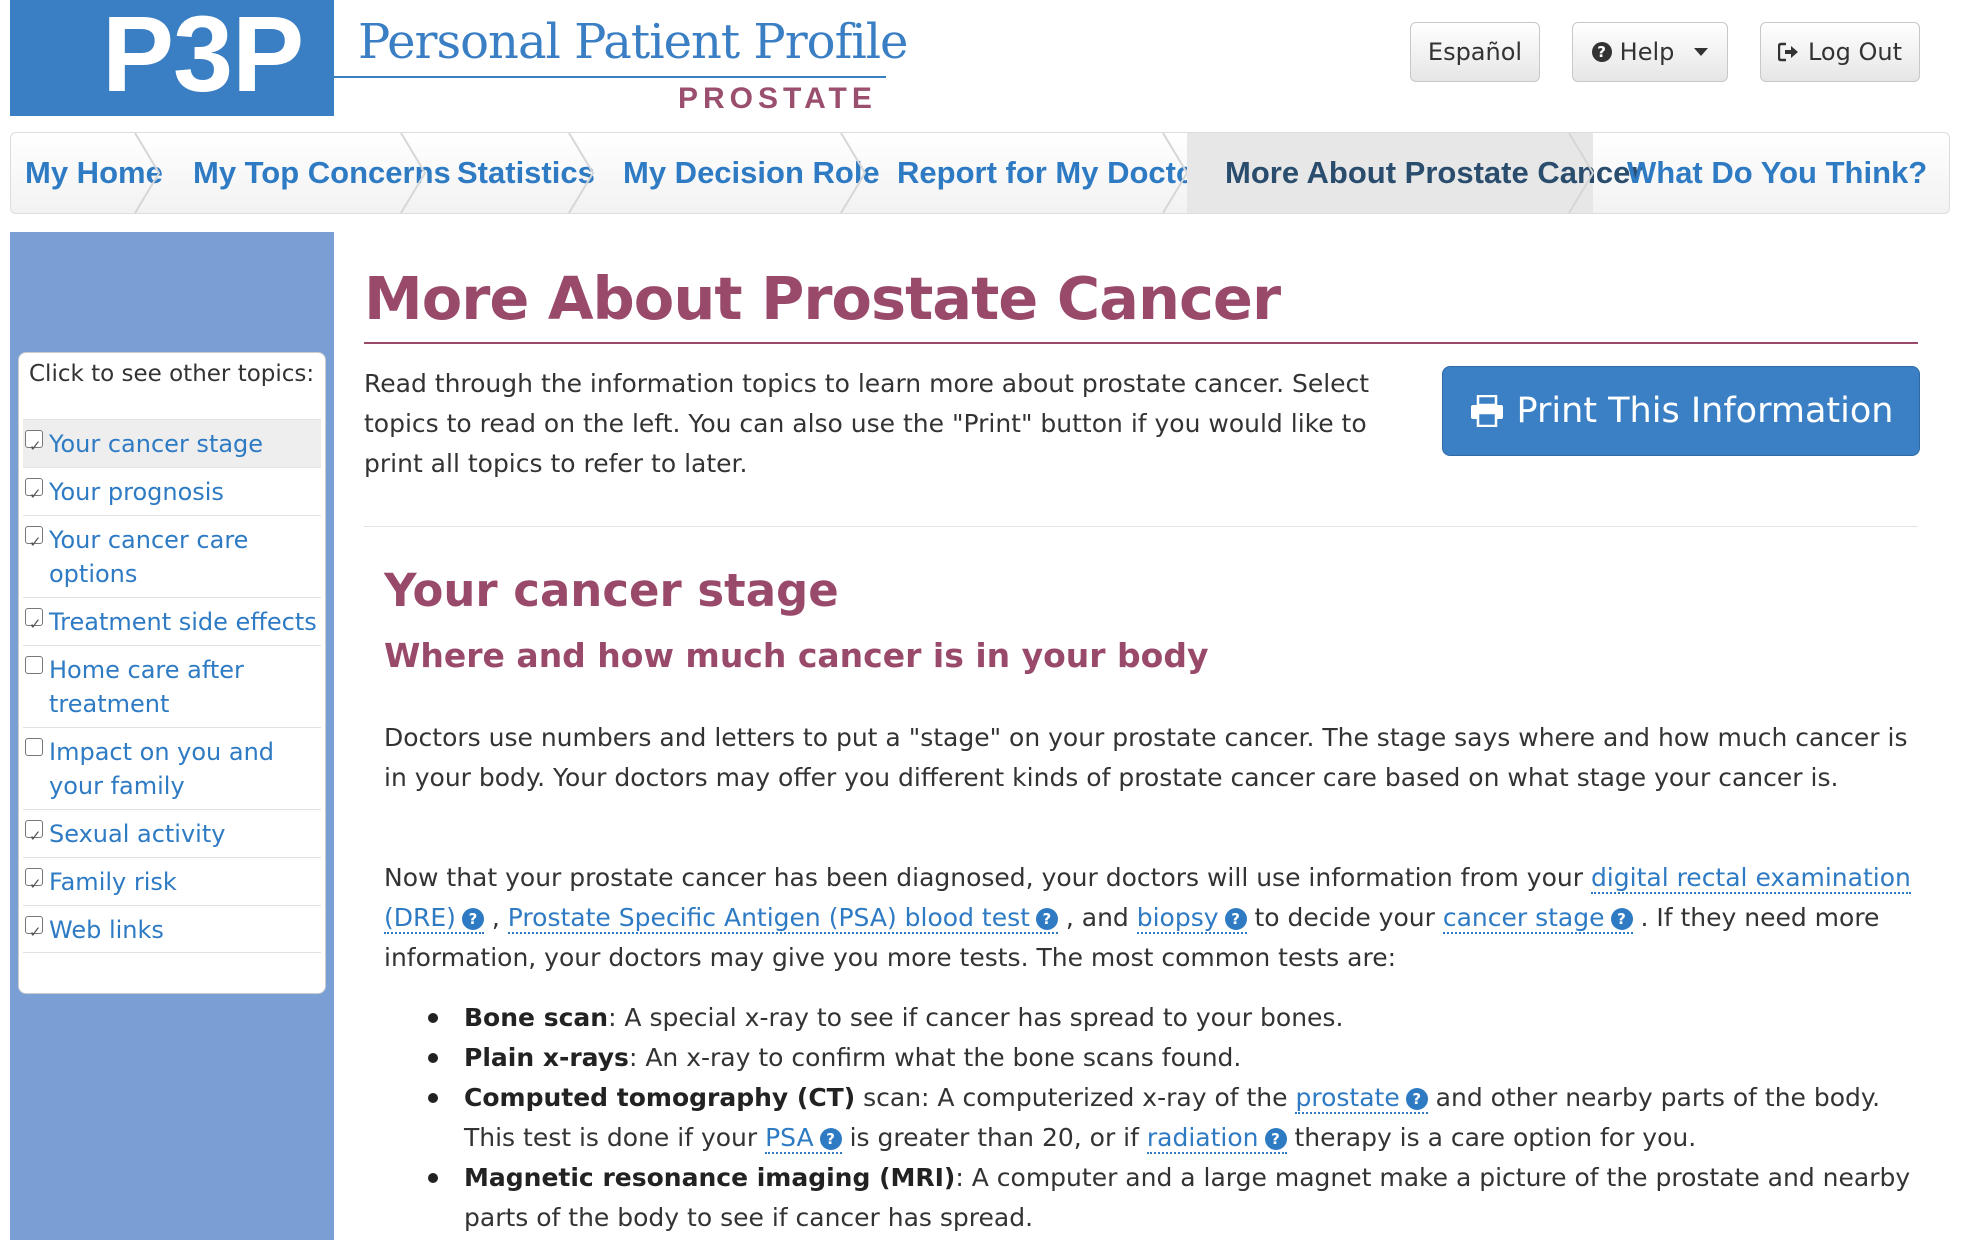  I want to click on nav-more-about-prostate-cancer: More About Prostate Cancer, so click(1414, 173).